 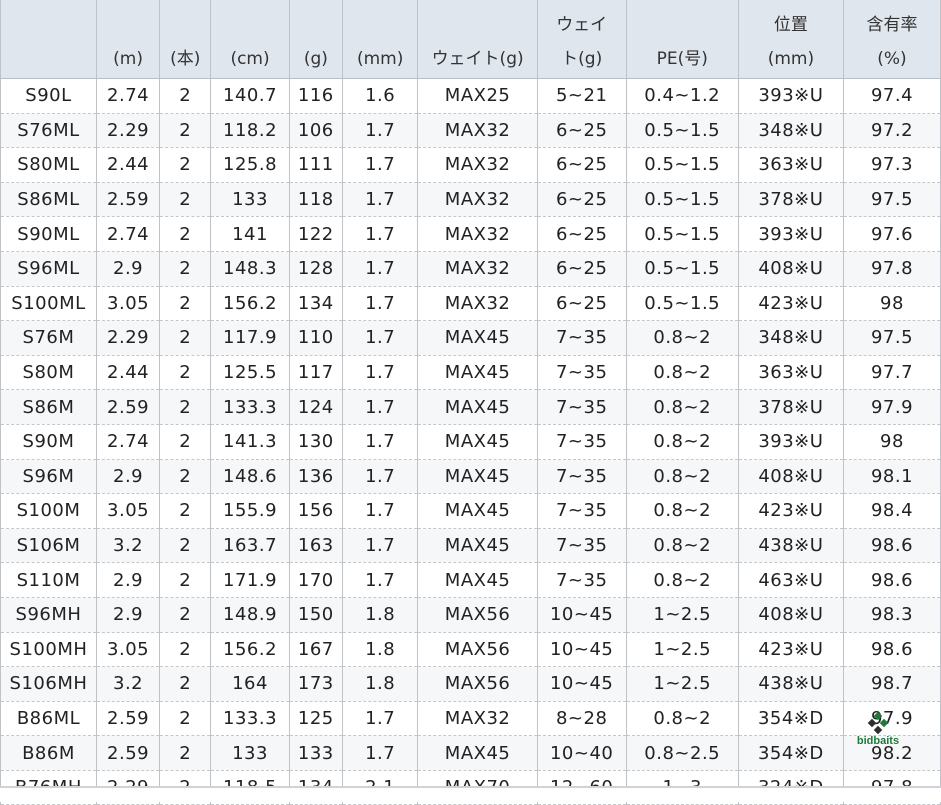 What do you see at coordinates (250, 131) in the screenshot?
I see `cell-closed-length: 118.2` at bounding box center [250, 131].